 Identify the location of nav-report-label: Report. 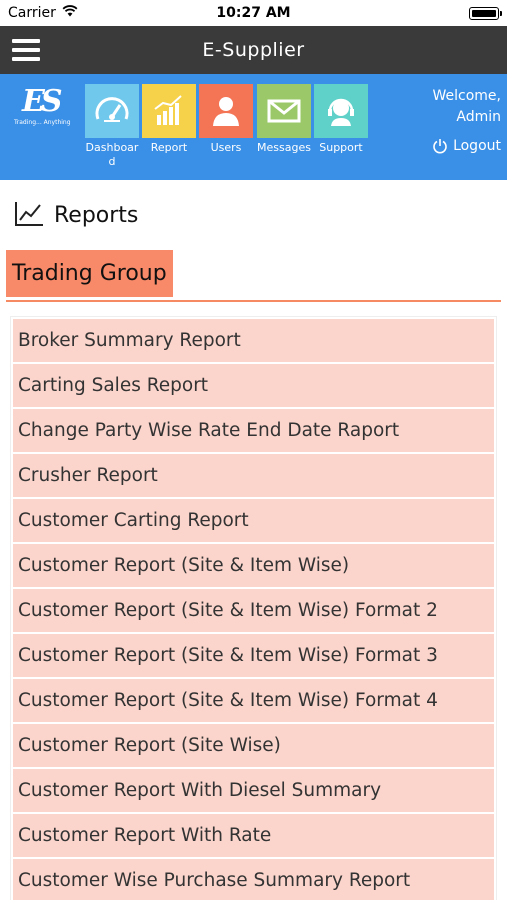
(169, 147).